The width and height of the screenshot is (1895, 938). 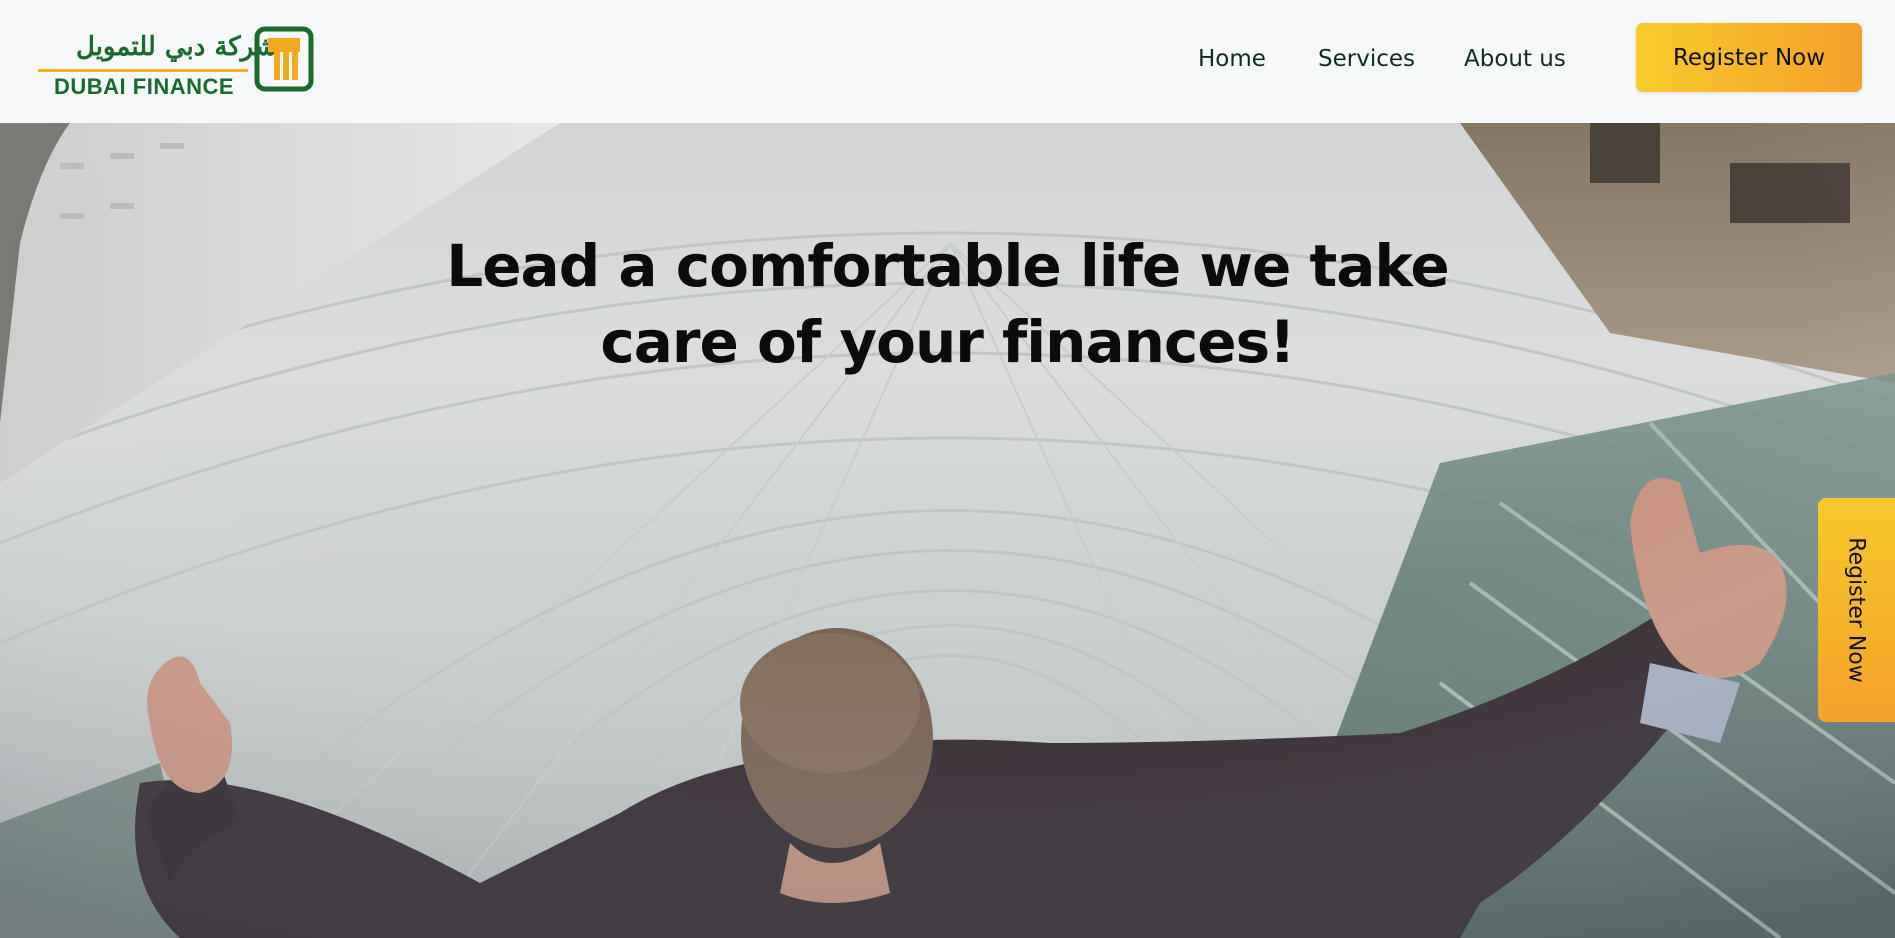 I want to click on side-register-label: Register Now, so click(x=1856, y=610).